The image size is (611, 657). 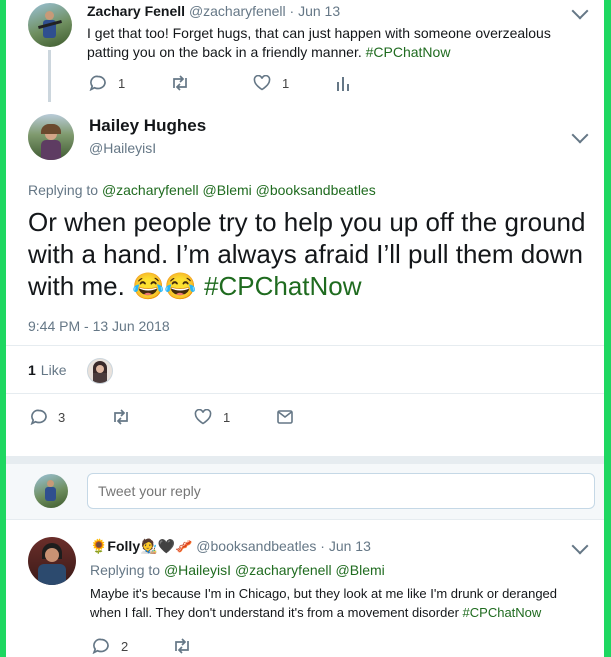 What do you see at coordinates (47, 417) in the screenshot?
I see `reply-button: 3` at bounding box center [47, 417].